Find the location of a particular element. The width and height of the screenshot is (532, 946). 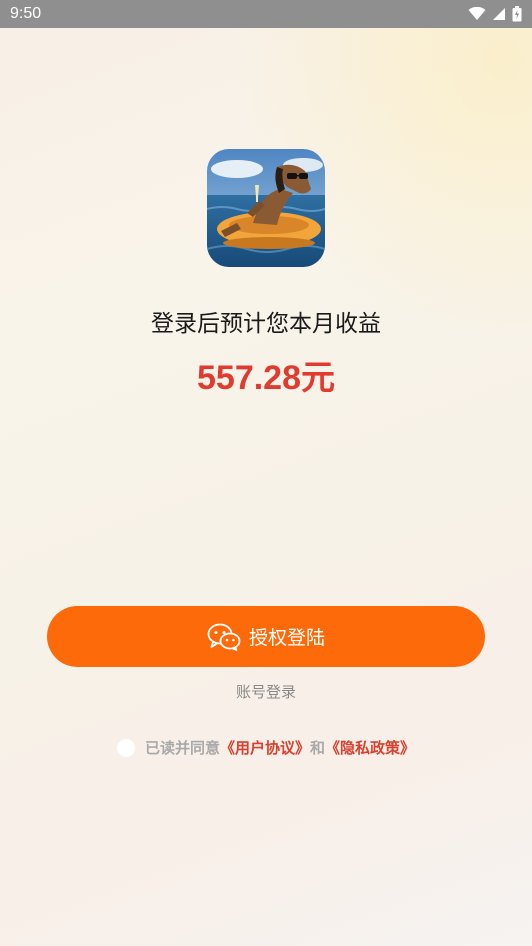

signal-icon is located at coordinates (499, 14).